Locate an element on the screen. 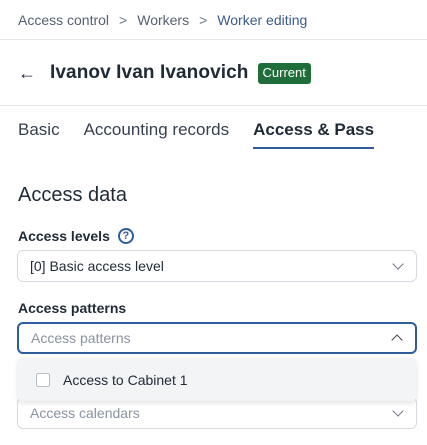  tab-basic: Basic is located at coordinates (39, 135).